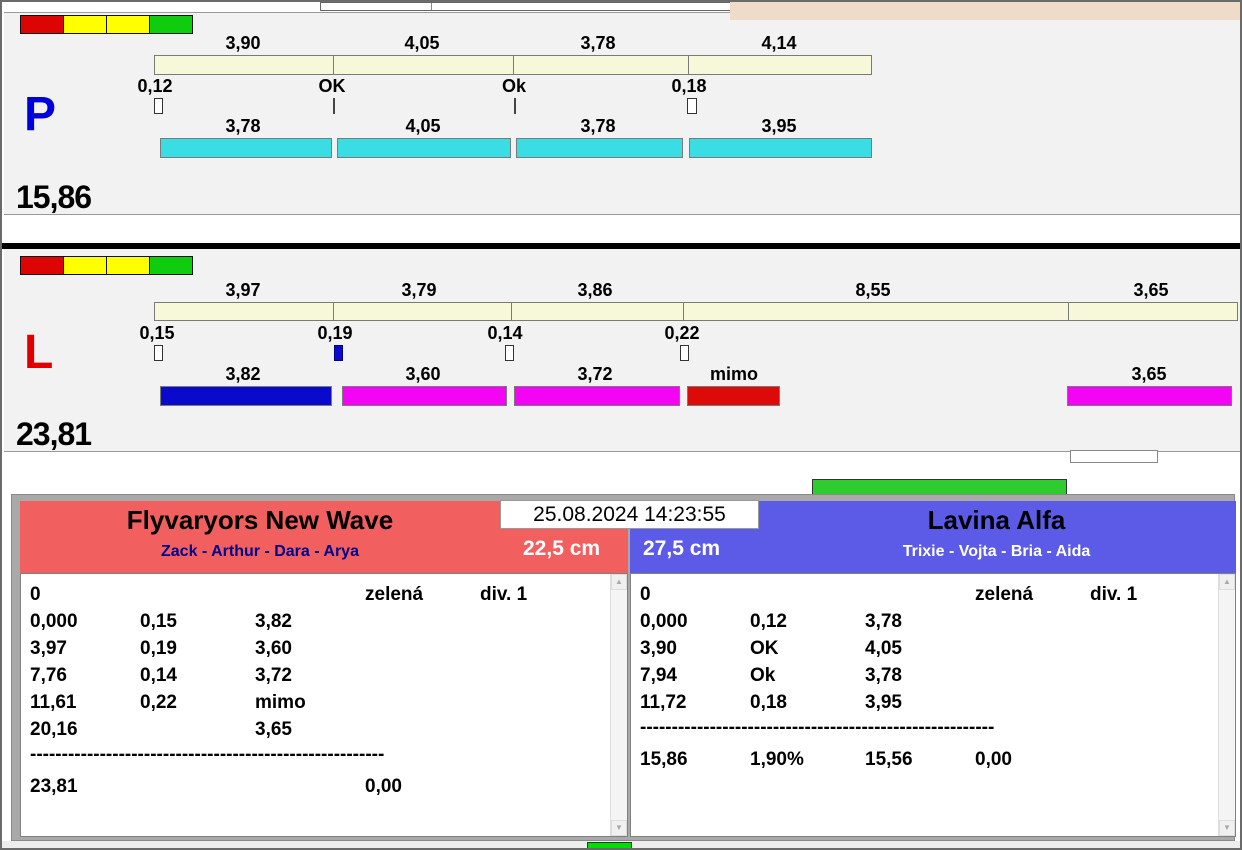  I want to click on result-row: 3,97 0,19 3,60, so click(324, 648).